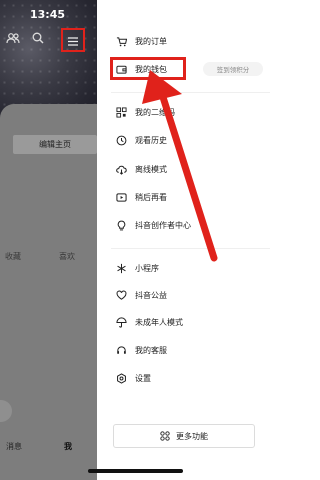 This screenshot has height=480, width=320. What do you see at coordinates (38, 38) in the screenshot?
I see `search-icon` at bounding box center [38, 38].